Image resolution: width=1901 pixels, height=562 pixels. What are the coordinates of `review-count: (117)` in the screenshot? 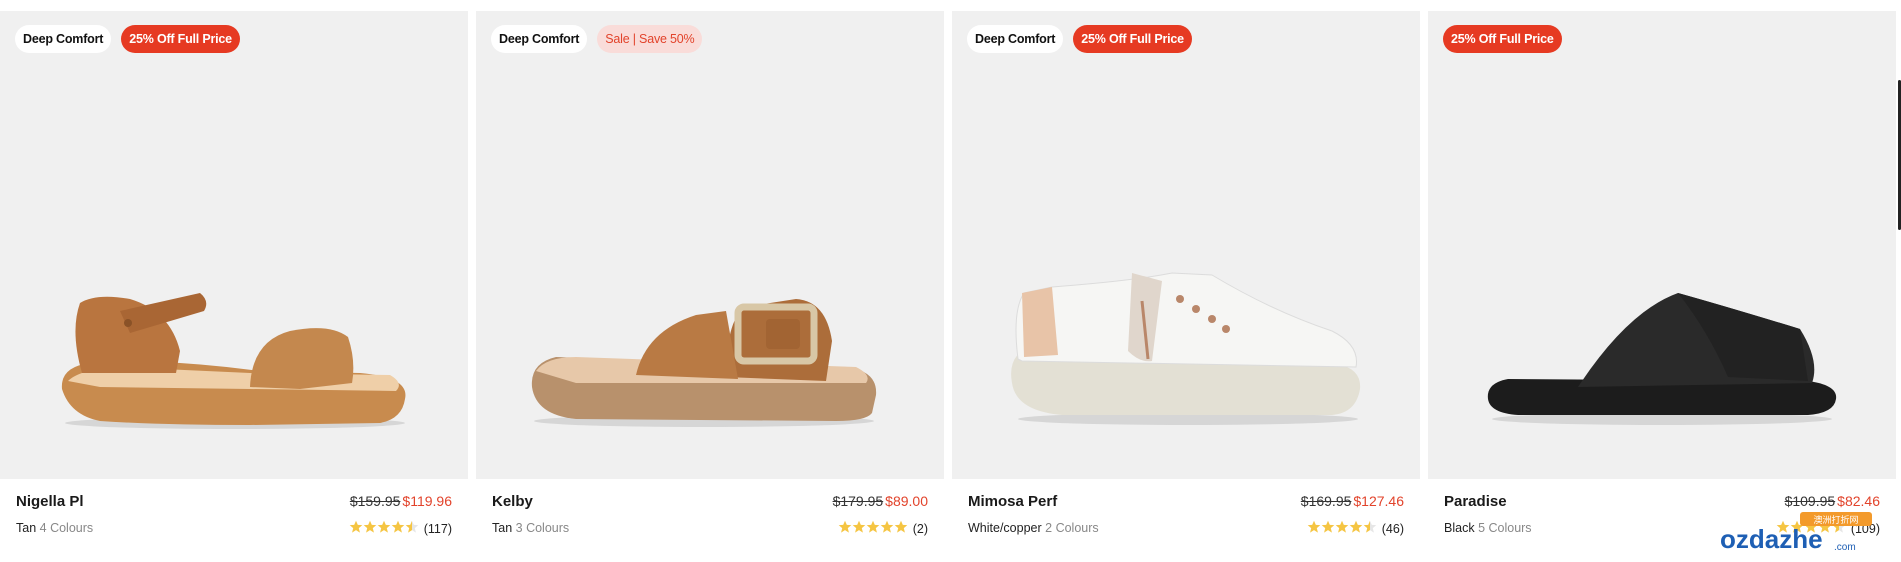 It's located at (437, 528).